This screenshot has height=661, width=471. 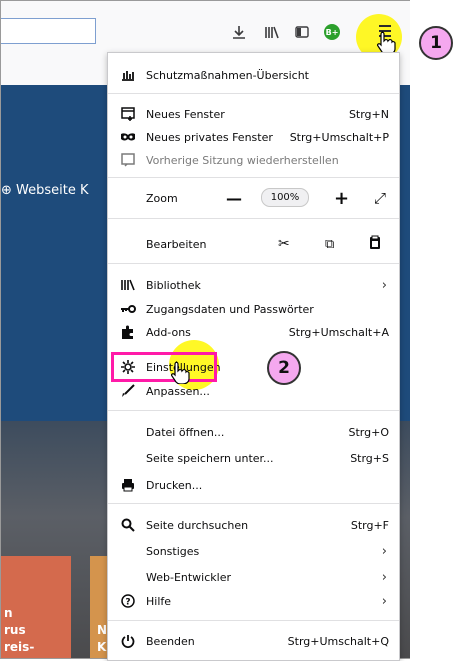 I want to click on menu-item-find: Seite durchsuchen Strg+F, so click(x=253, y=525).